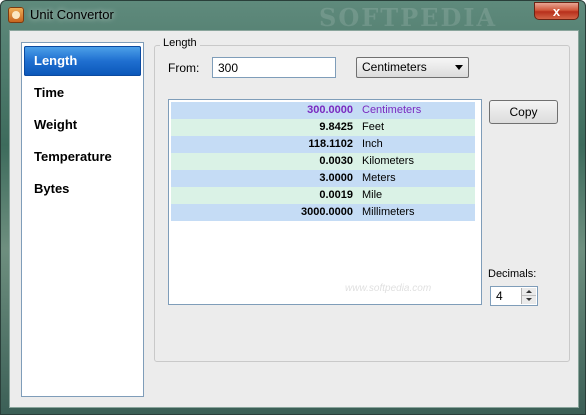  What do you see at coordinates (529, 300) in the screenshot?
I see `spin-down-icon` at bounding box center [529, 300].